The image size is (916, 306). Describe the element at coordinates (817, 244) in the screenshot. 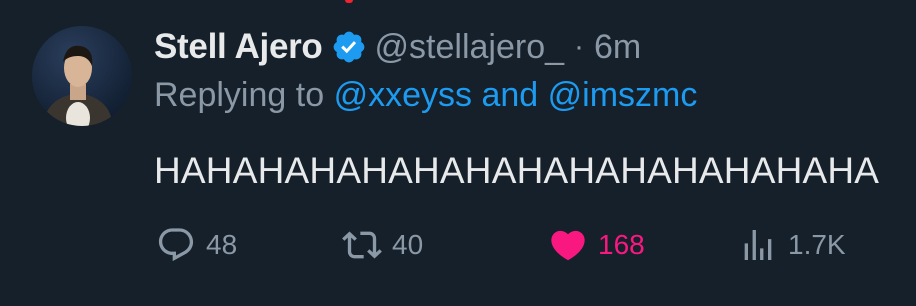

I see `views-count: 1.7K` at that location.